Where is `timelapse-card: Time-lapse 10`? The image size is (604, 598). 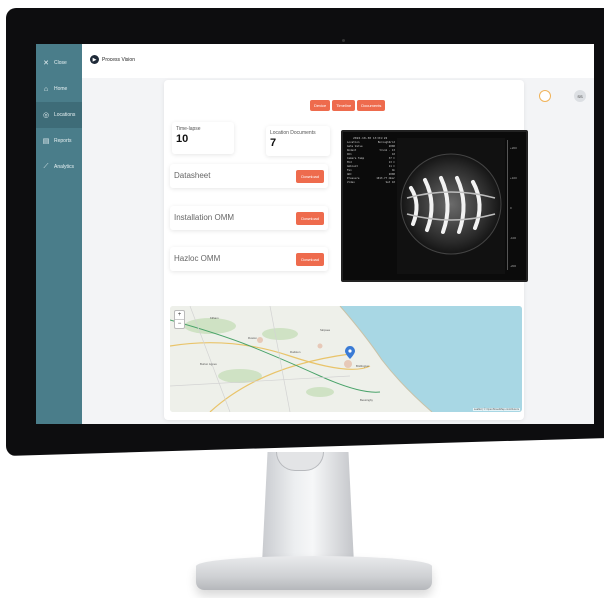 timelapse-card: Time-lapse 10 is located at coordinates (203, 138).